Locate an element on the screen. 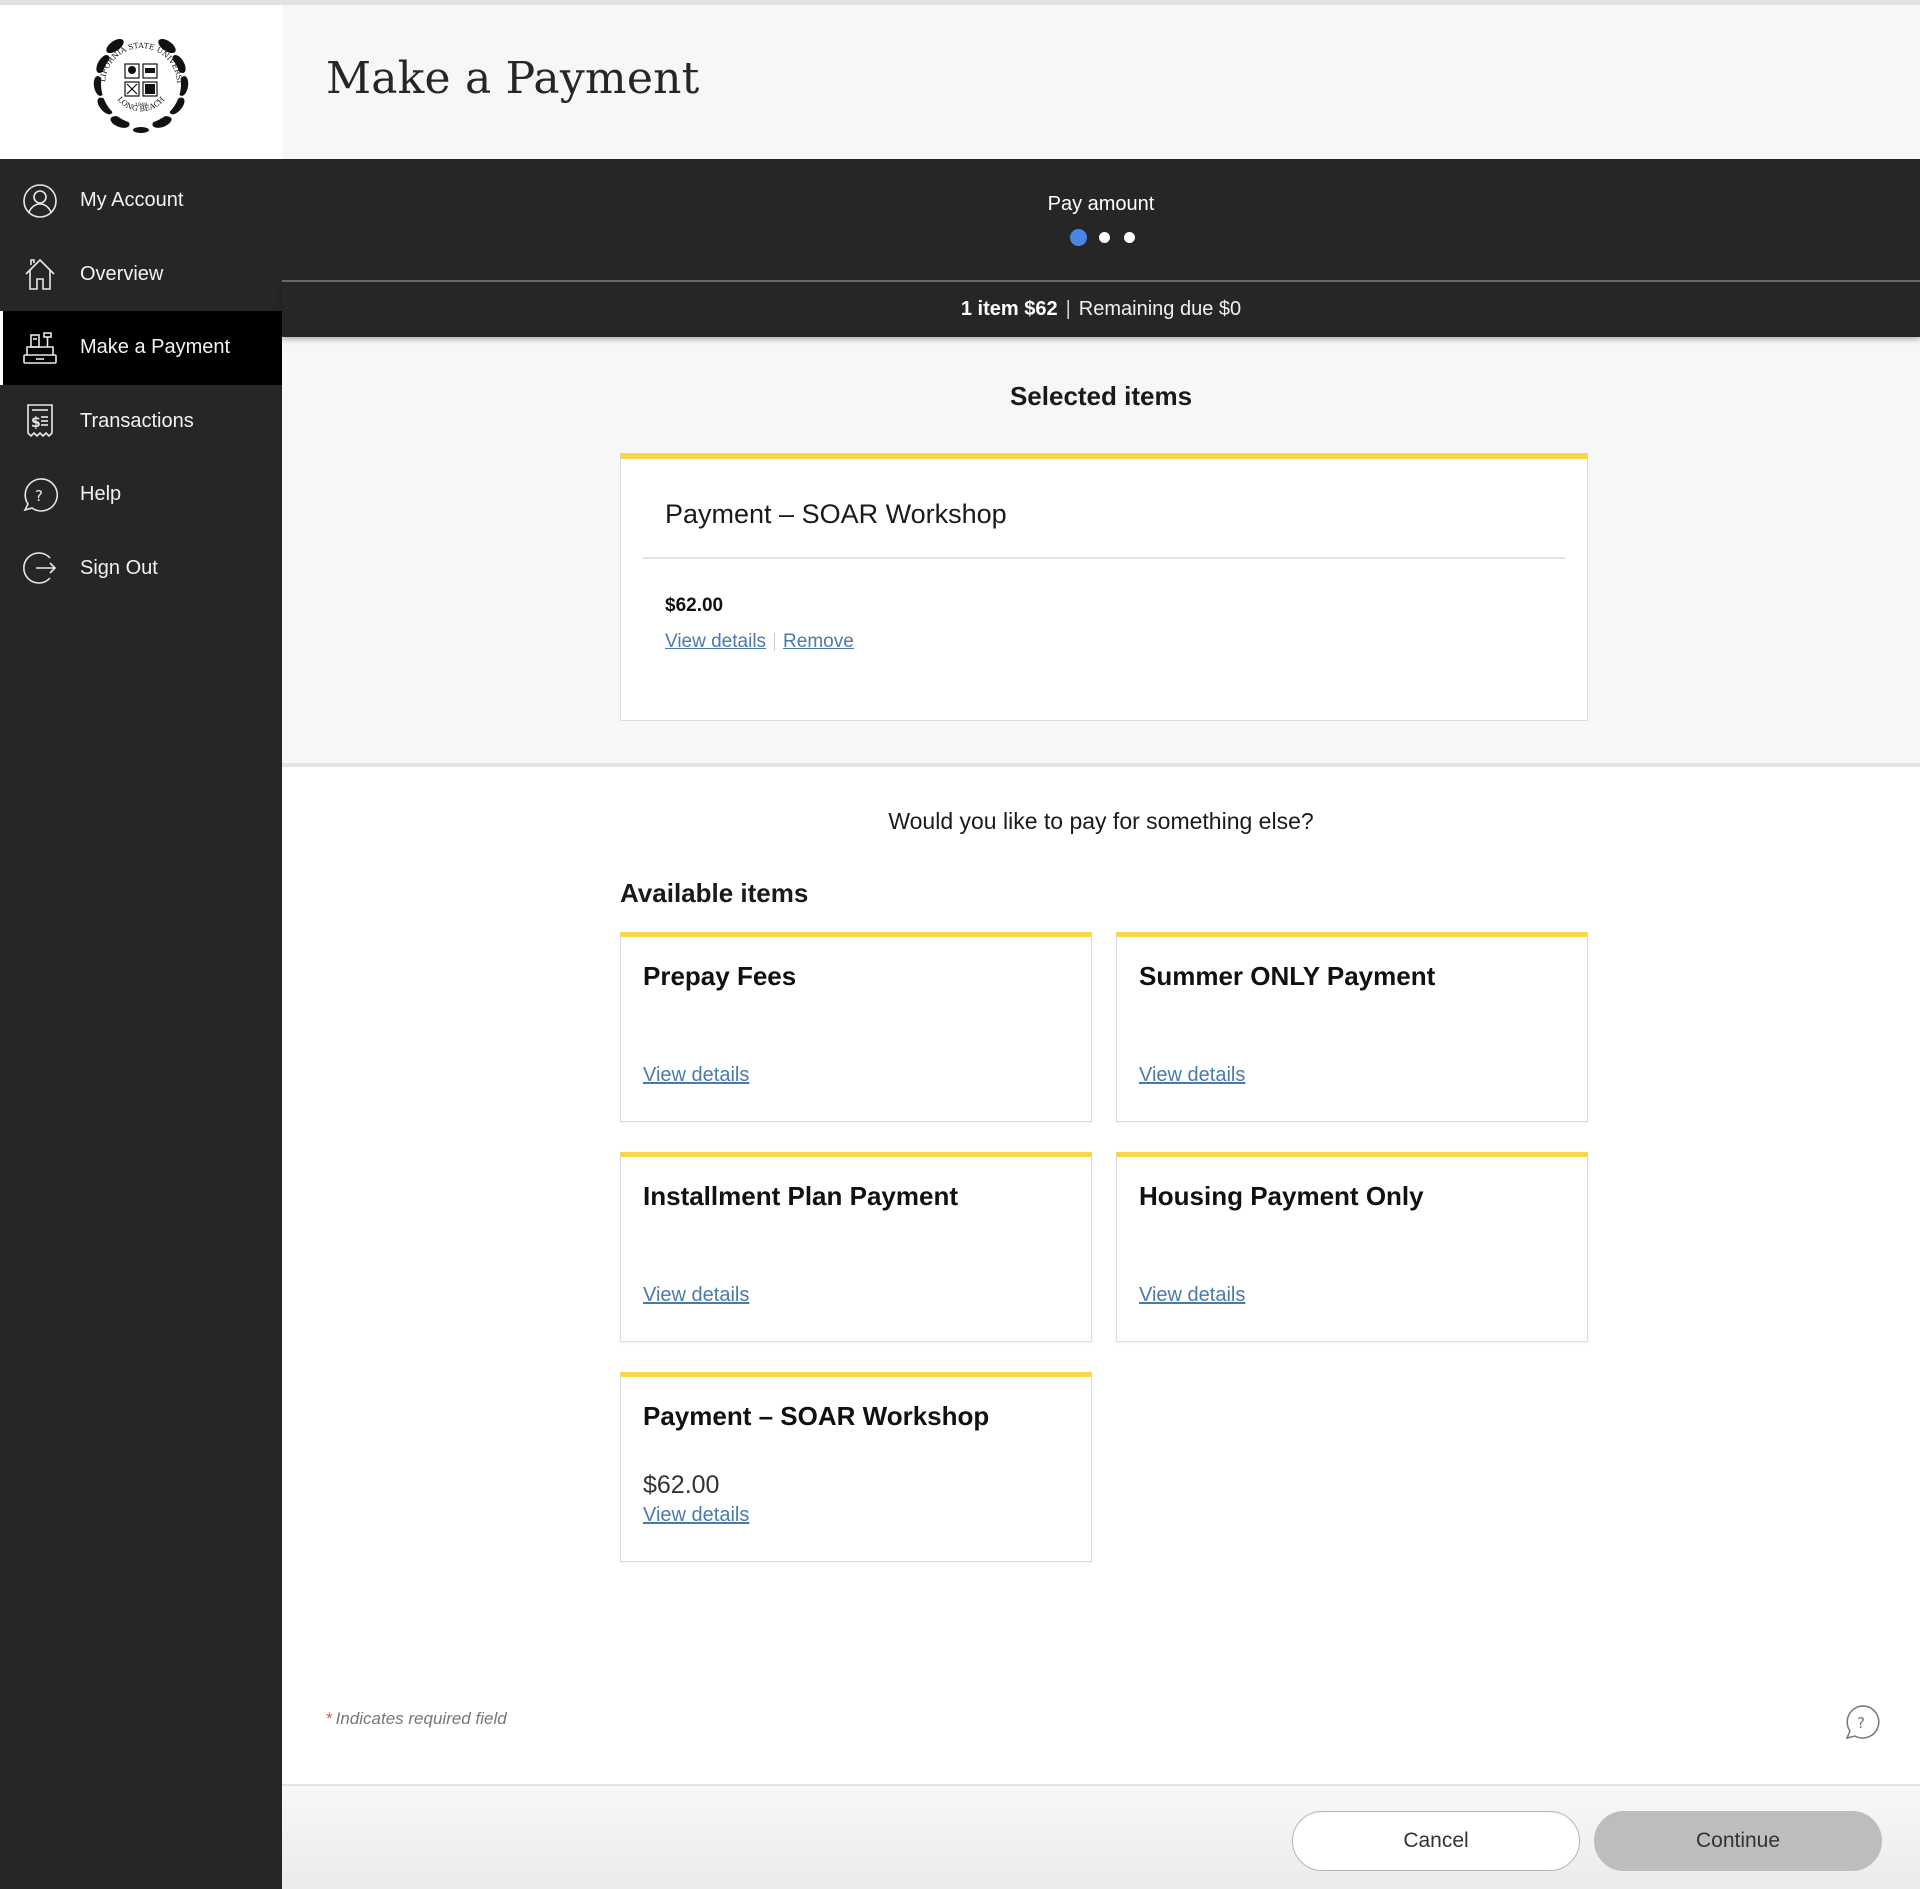  page-title: Make a Payment is located at coordinates (513, 78).